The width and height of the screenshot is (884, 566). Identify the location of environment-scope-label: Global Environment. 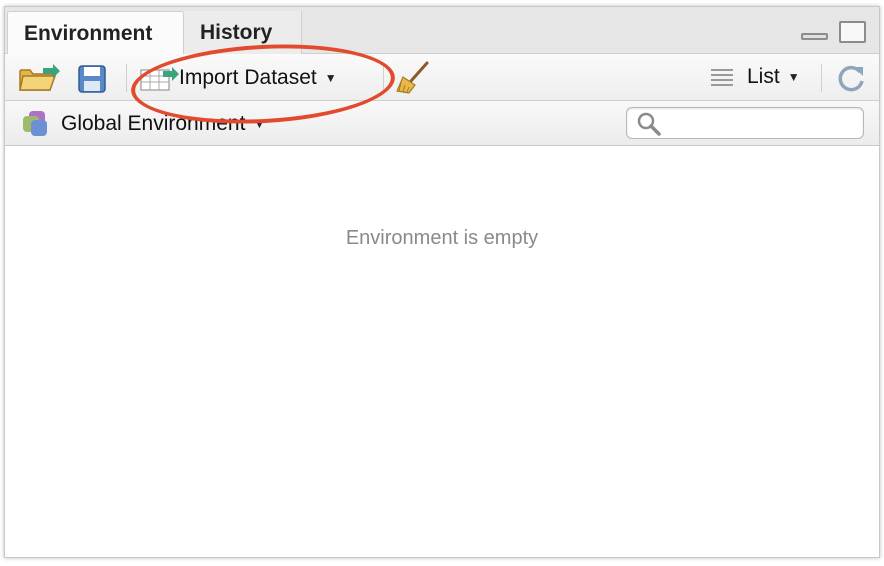
(153, 123).